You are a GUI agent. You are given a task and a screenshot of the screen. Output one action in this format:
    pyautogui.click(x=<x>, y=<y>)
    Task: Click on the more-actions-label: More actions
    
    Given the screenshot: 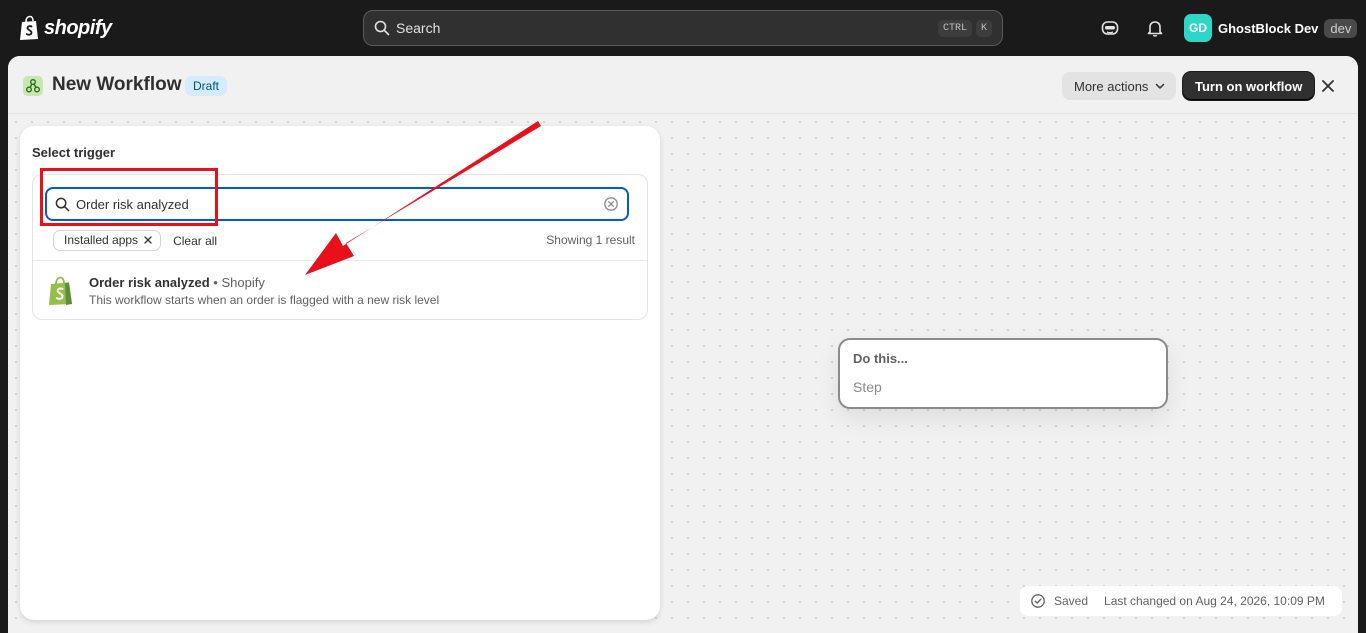 What is the action you would take?
    pyautogui.click(x=1111, y=86)
    